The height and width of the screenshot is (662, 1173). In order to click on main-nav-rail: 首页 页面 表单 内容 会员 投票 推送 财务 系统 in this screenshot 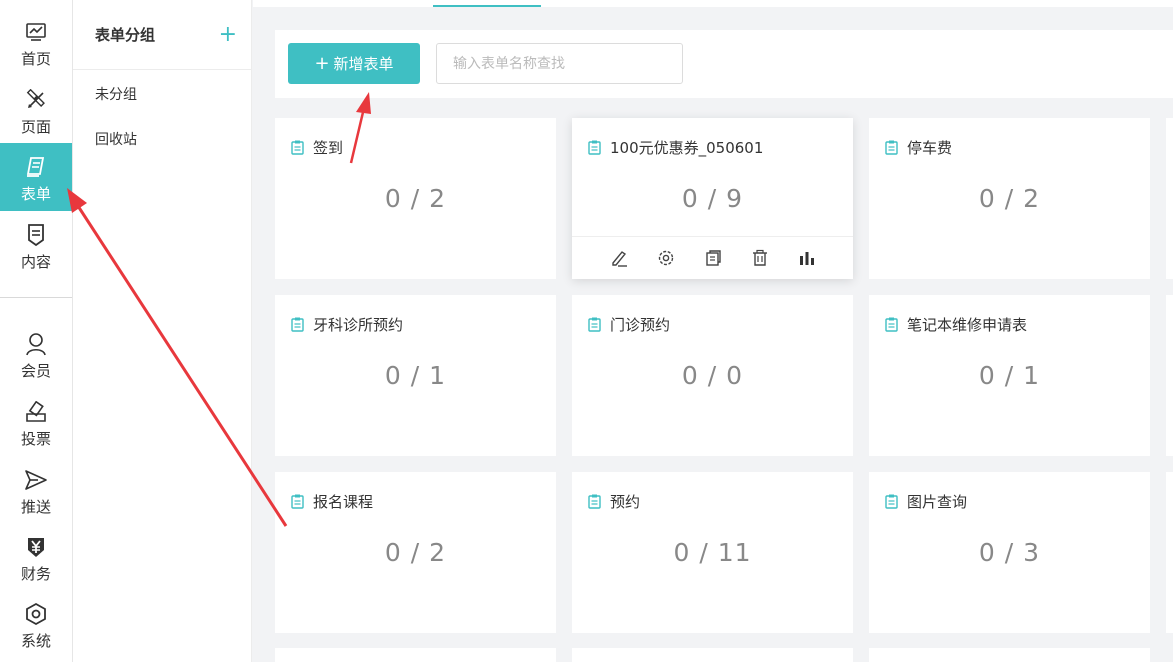, I will do `click(36, 331)`.